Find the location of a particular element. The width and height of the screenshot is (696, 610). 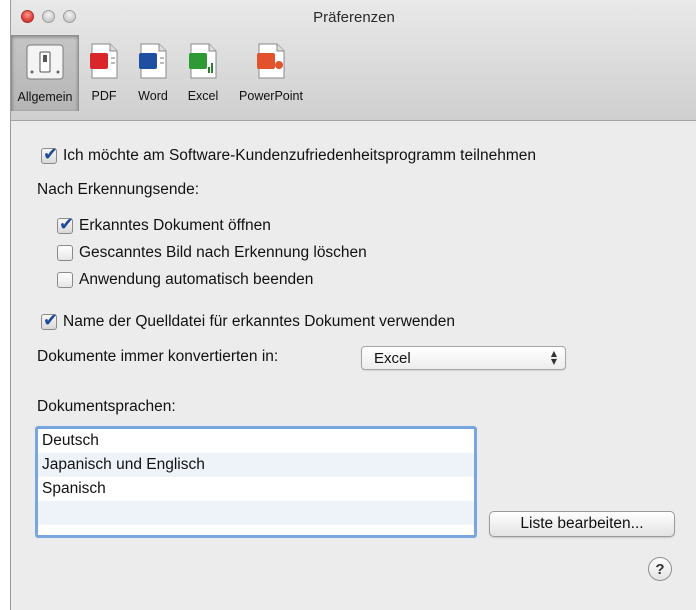

open-document-row: Erkanntes Dokument öffnen is located at coordinates (164, 224).